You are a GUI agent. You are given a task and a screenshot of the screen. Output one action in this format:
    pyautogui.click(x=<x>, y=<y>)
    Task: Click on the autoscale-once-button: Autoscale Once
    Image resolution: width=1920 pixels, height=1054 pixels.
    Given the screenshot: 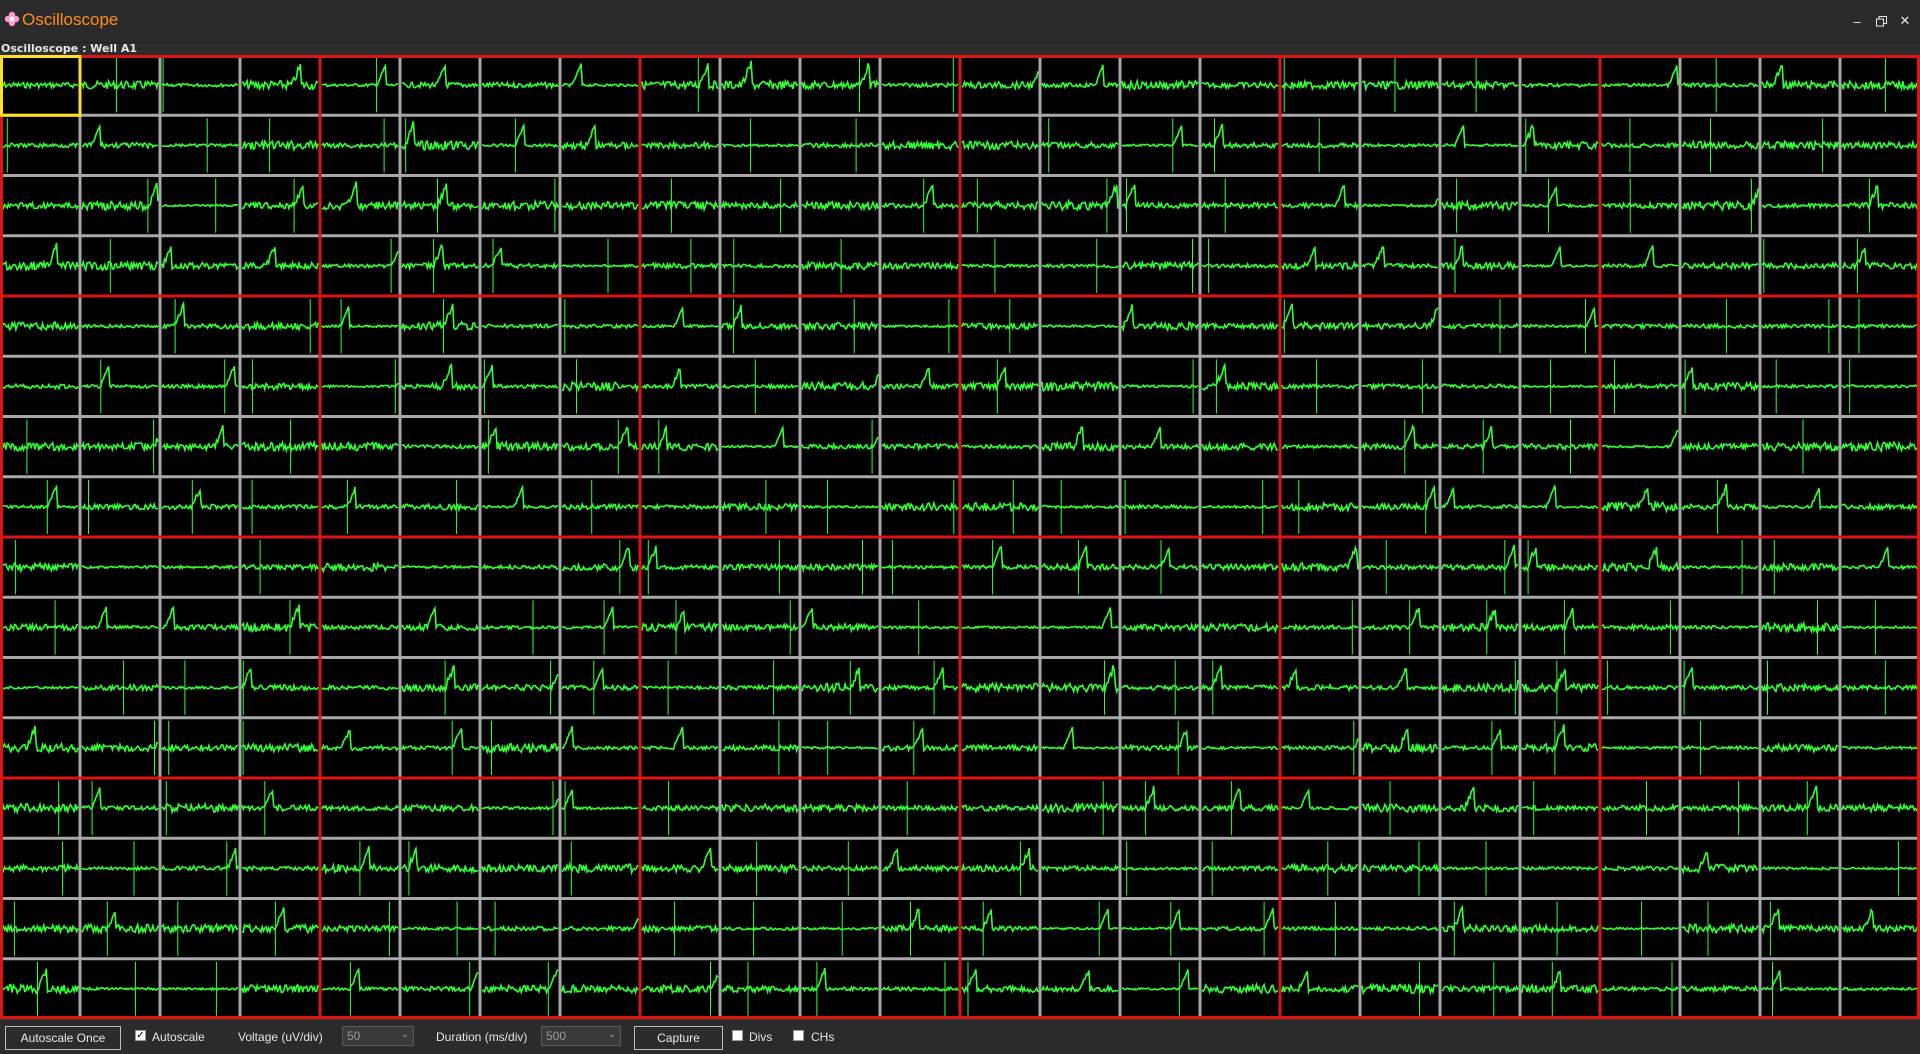 What is the action you would take?
    pyautogui.click(x=63, y=1038)
    